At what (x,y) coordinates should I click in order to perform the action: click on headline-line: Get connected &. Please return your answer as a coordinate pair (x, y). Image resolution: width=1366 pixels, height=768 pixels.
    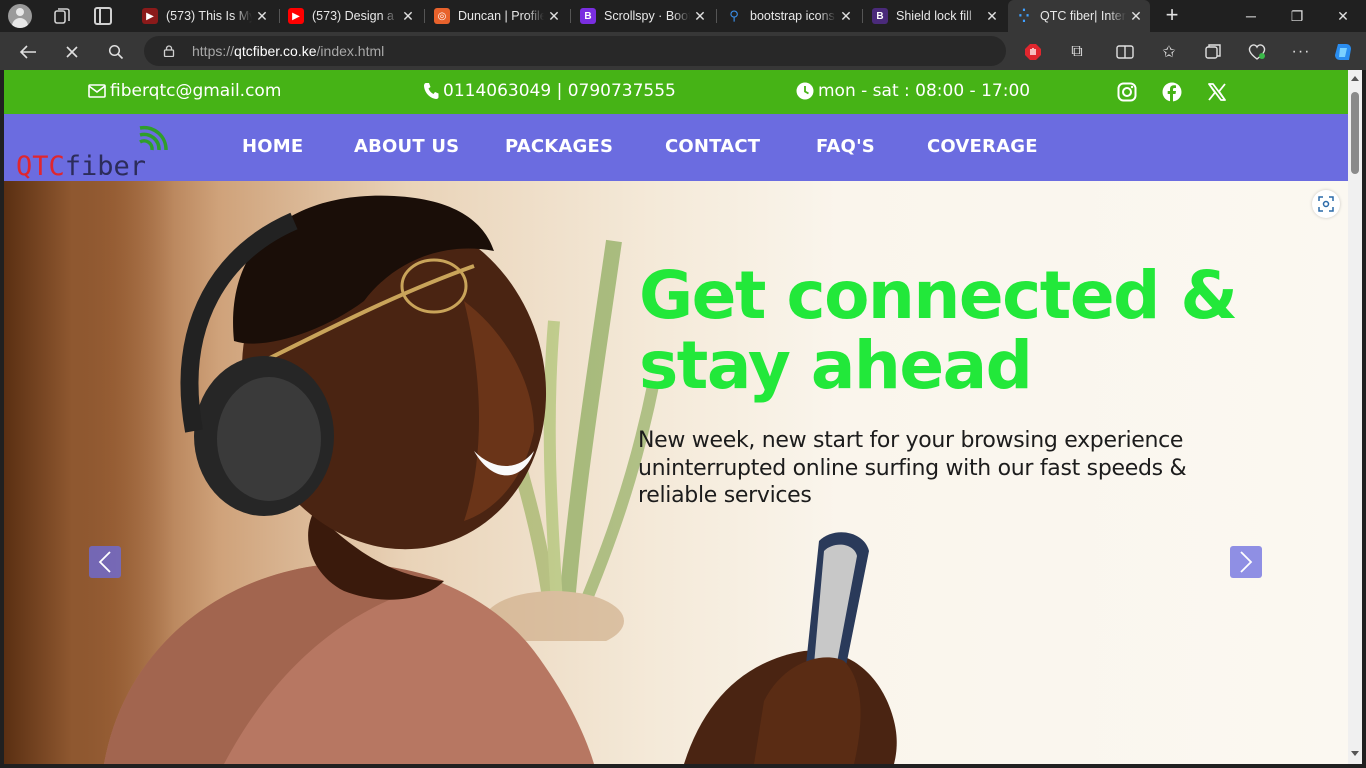
    Looking at the image, I should click on (938, 295).